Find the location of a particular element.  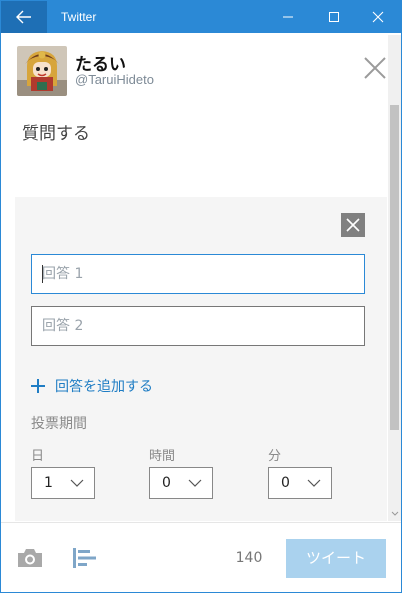

title-bar: Twitter is located at coordinates (201, 17).